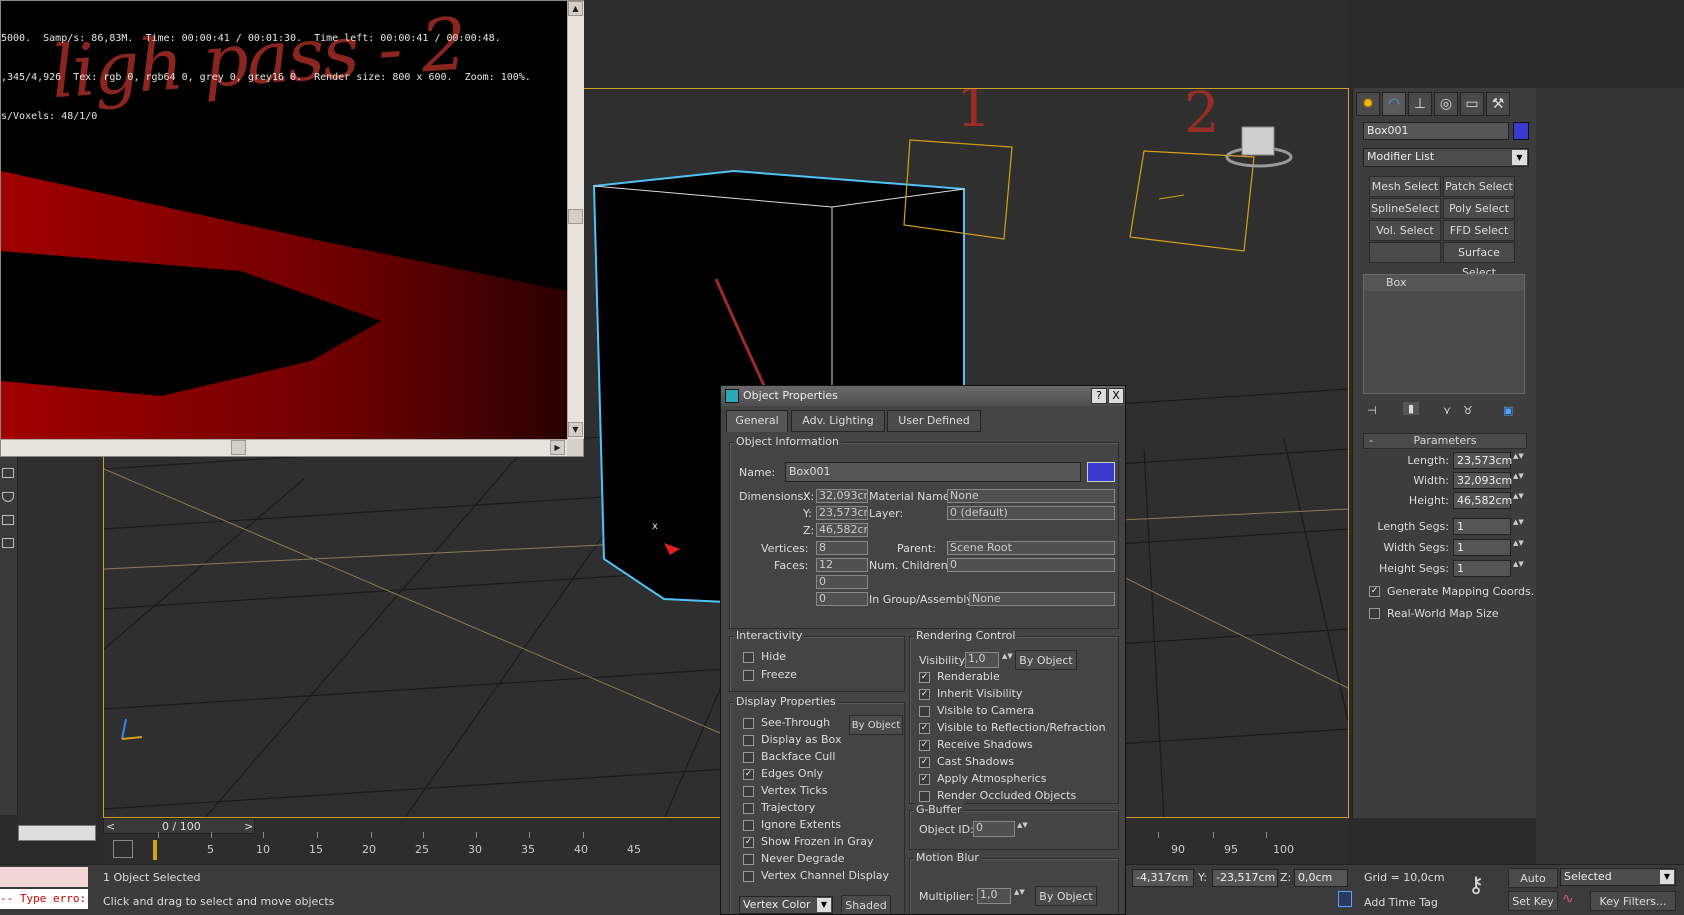 This screenshot has height=915, width=1684. What do you see at coordinates (575, 429) in the screenshot?
I see `scroll-down-icon: ▼` at bounding box center [575, 429].